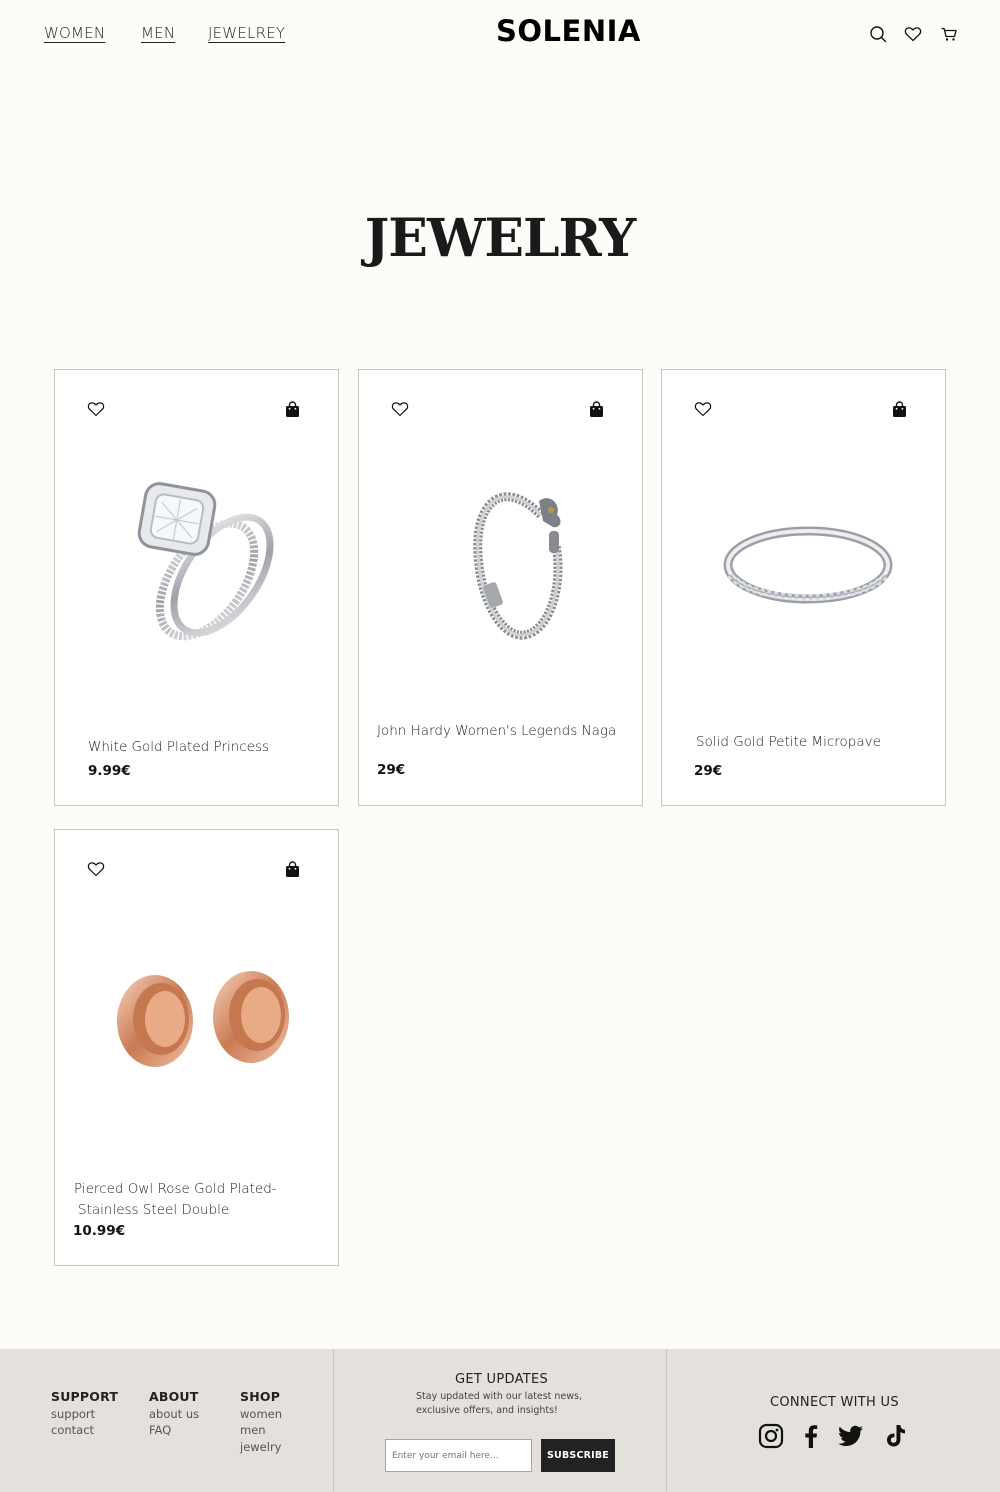 The width and height of the screenshot is (1000, 1492). What do you see at coordinates (851, 1436) in the screenshot?
I see `twitter-icon` at bounding box center [851, 1436].